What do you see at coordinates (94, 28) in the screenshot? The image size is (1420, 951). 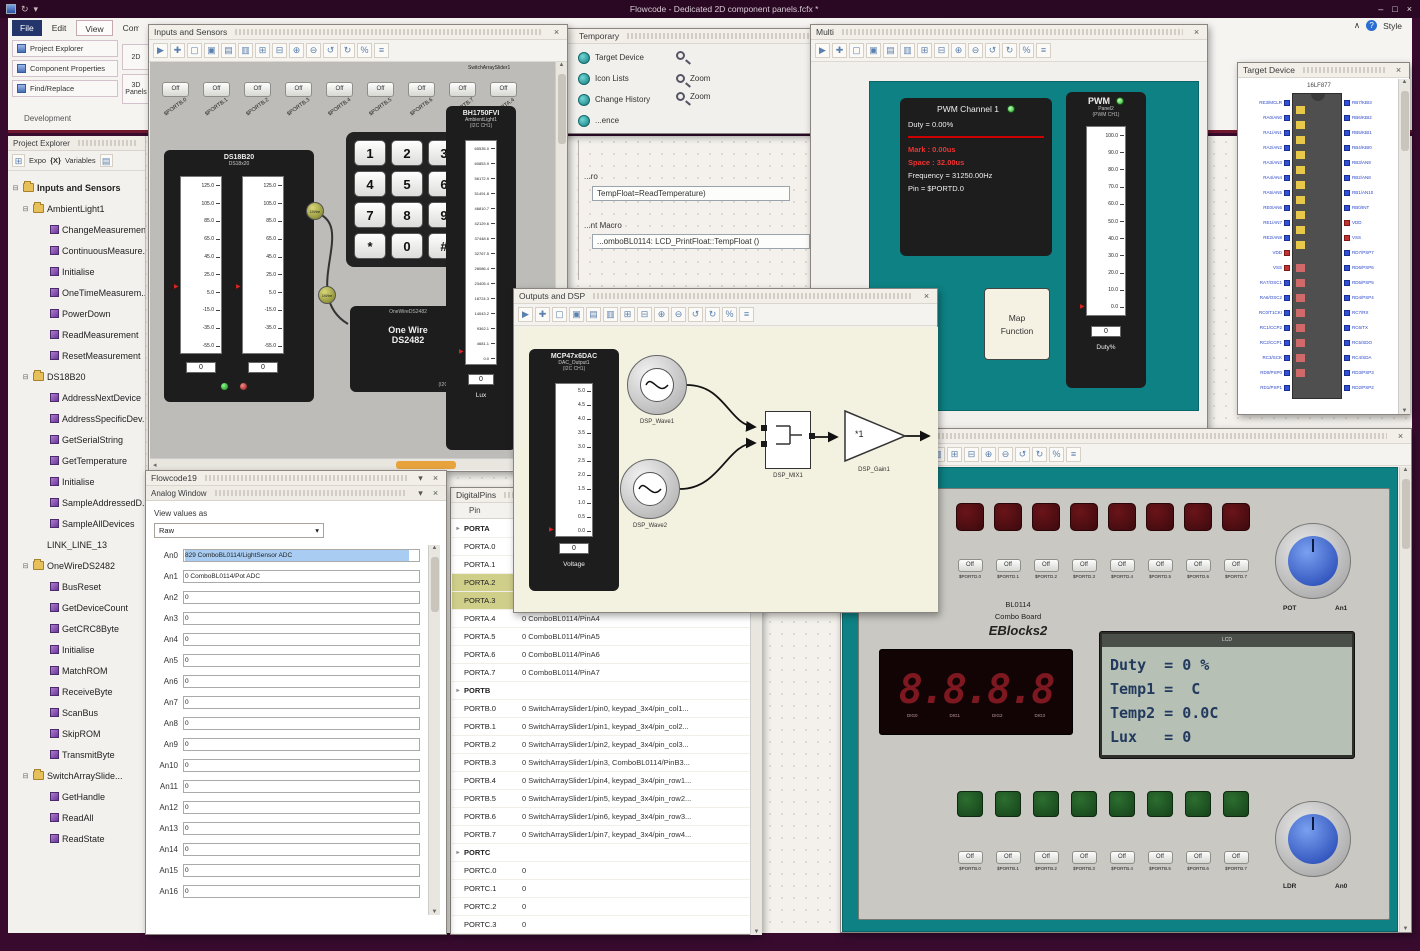 I see `ribbon-tab: View` at bounding box center [94, 28].